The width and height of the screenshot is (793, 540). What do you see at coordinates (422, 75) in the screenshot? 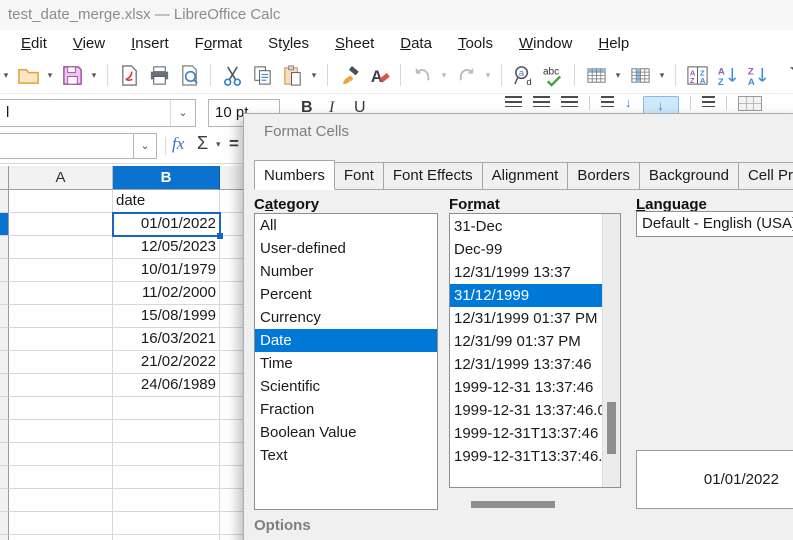
I see `undo-icon` at bounding box center [422, 75].